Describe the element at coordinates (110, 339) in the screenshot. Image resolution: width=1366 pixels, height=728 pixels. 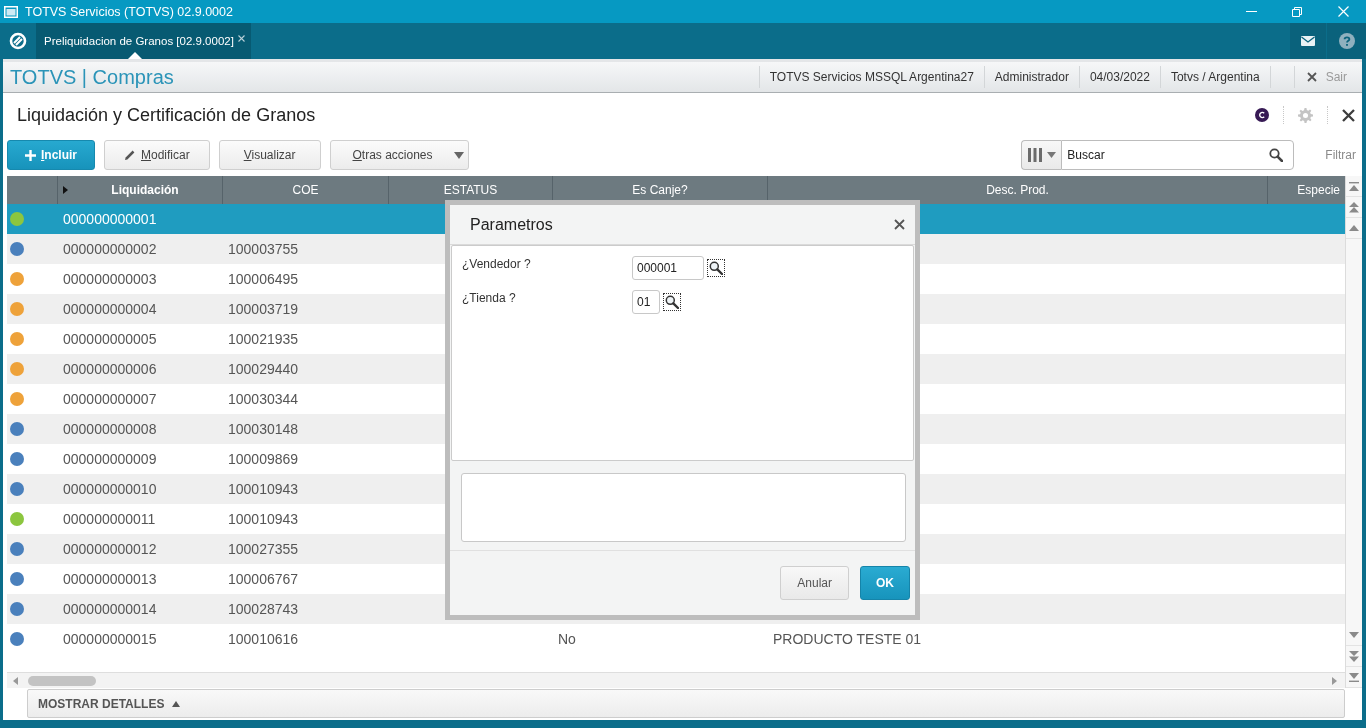
I see `table-cell-text: 000000000005` at that location.